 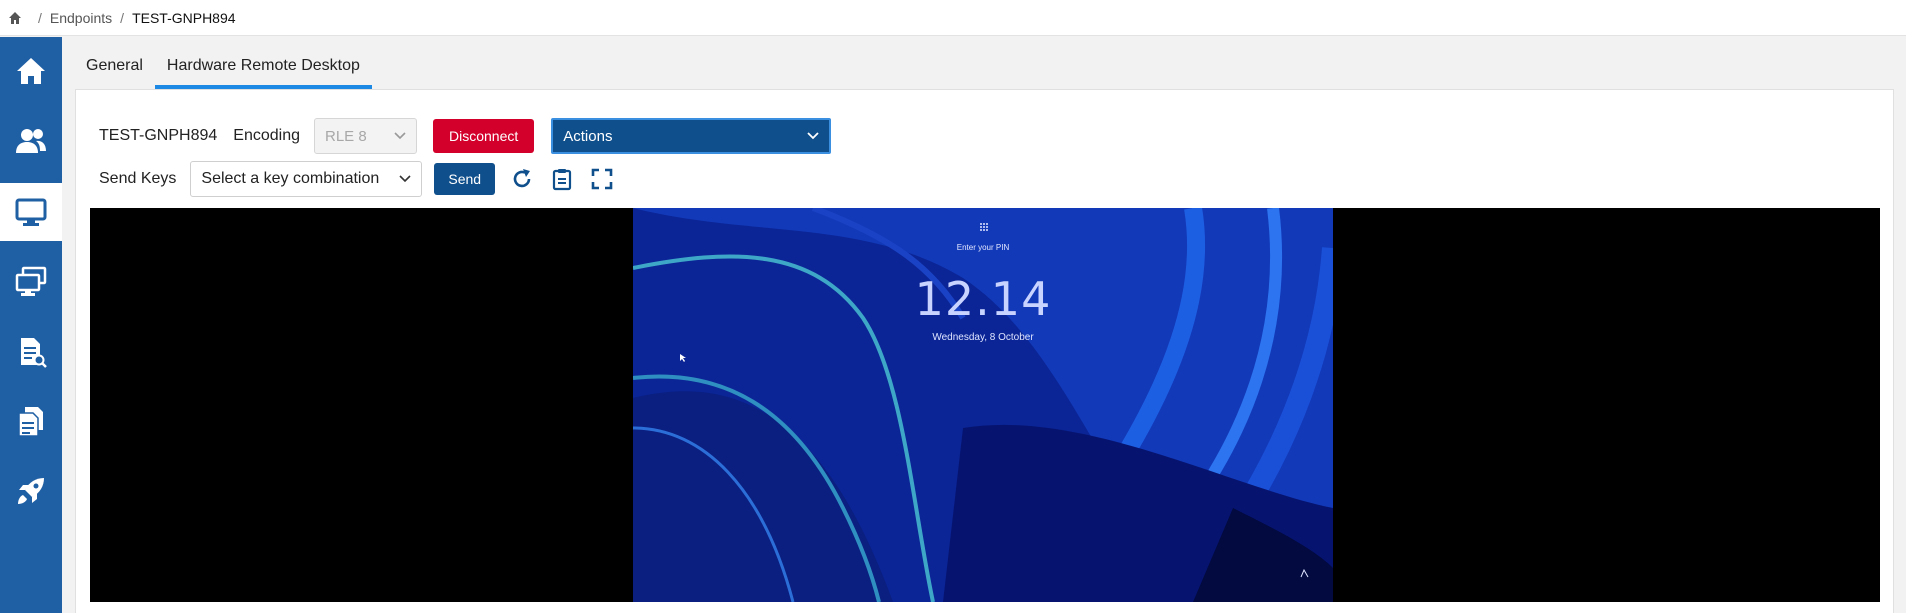 I want to click on mouse-cursor-icon, so click(x=683, y=358).